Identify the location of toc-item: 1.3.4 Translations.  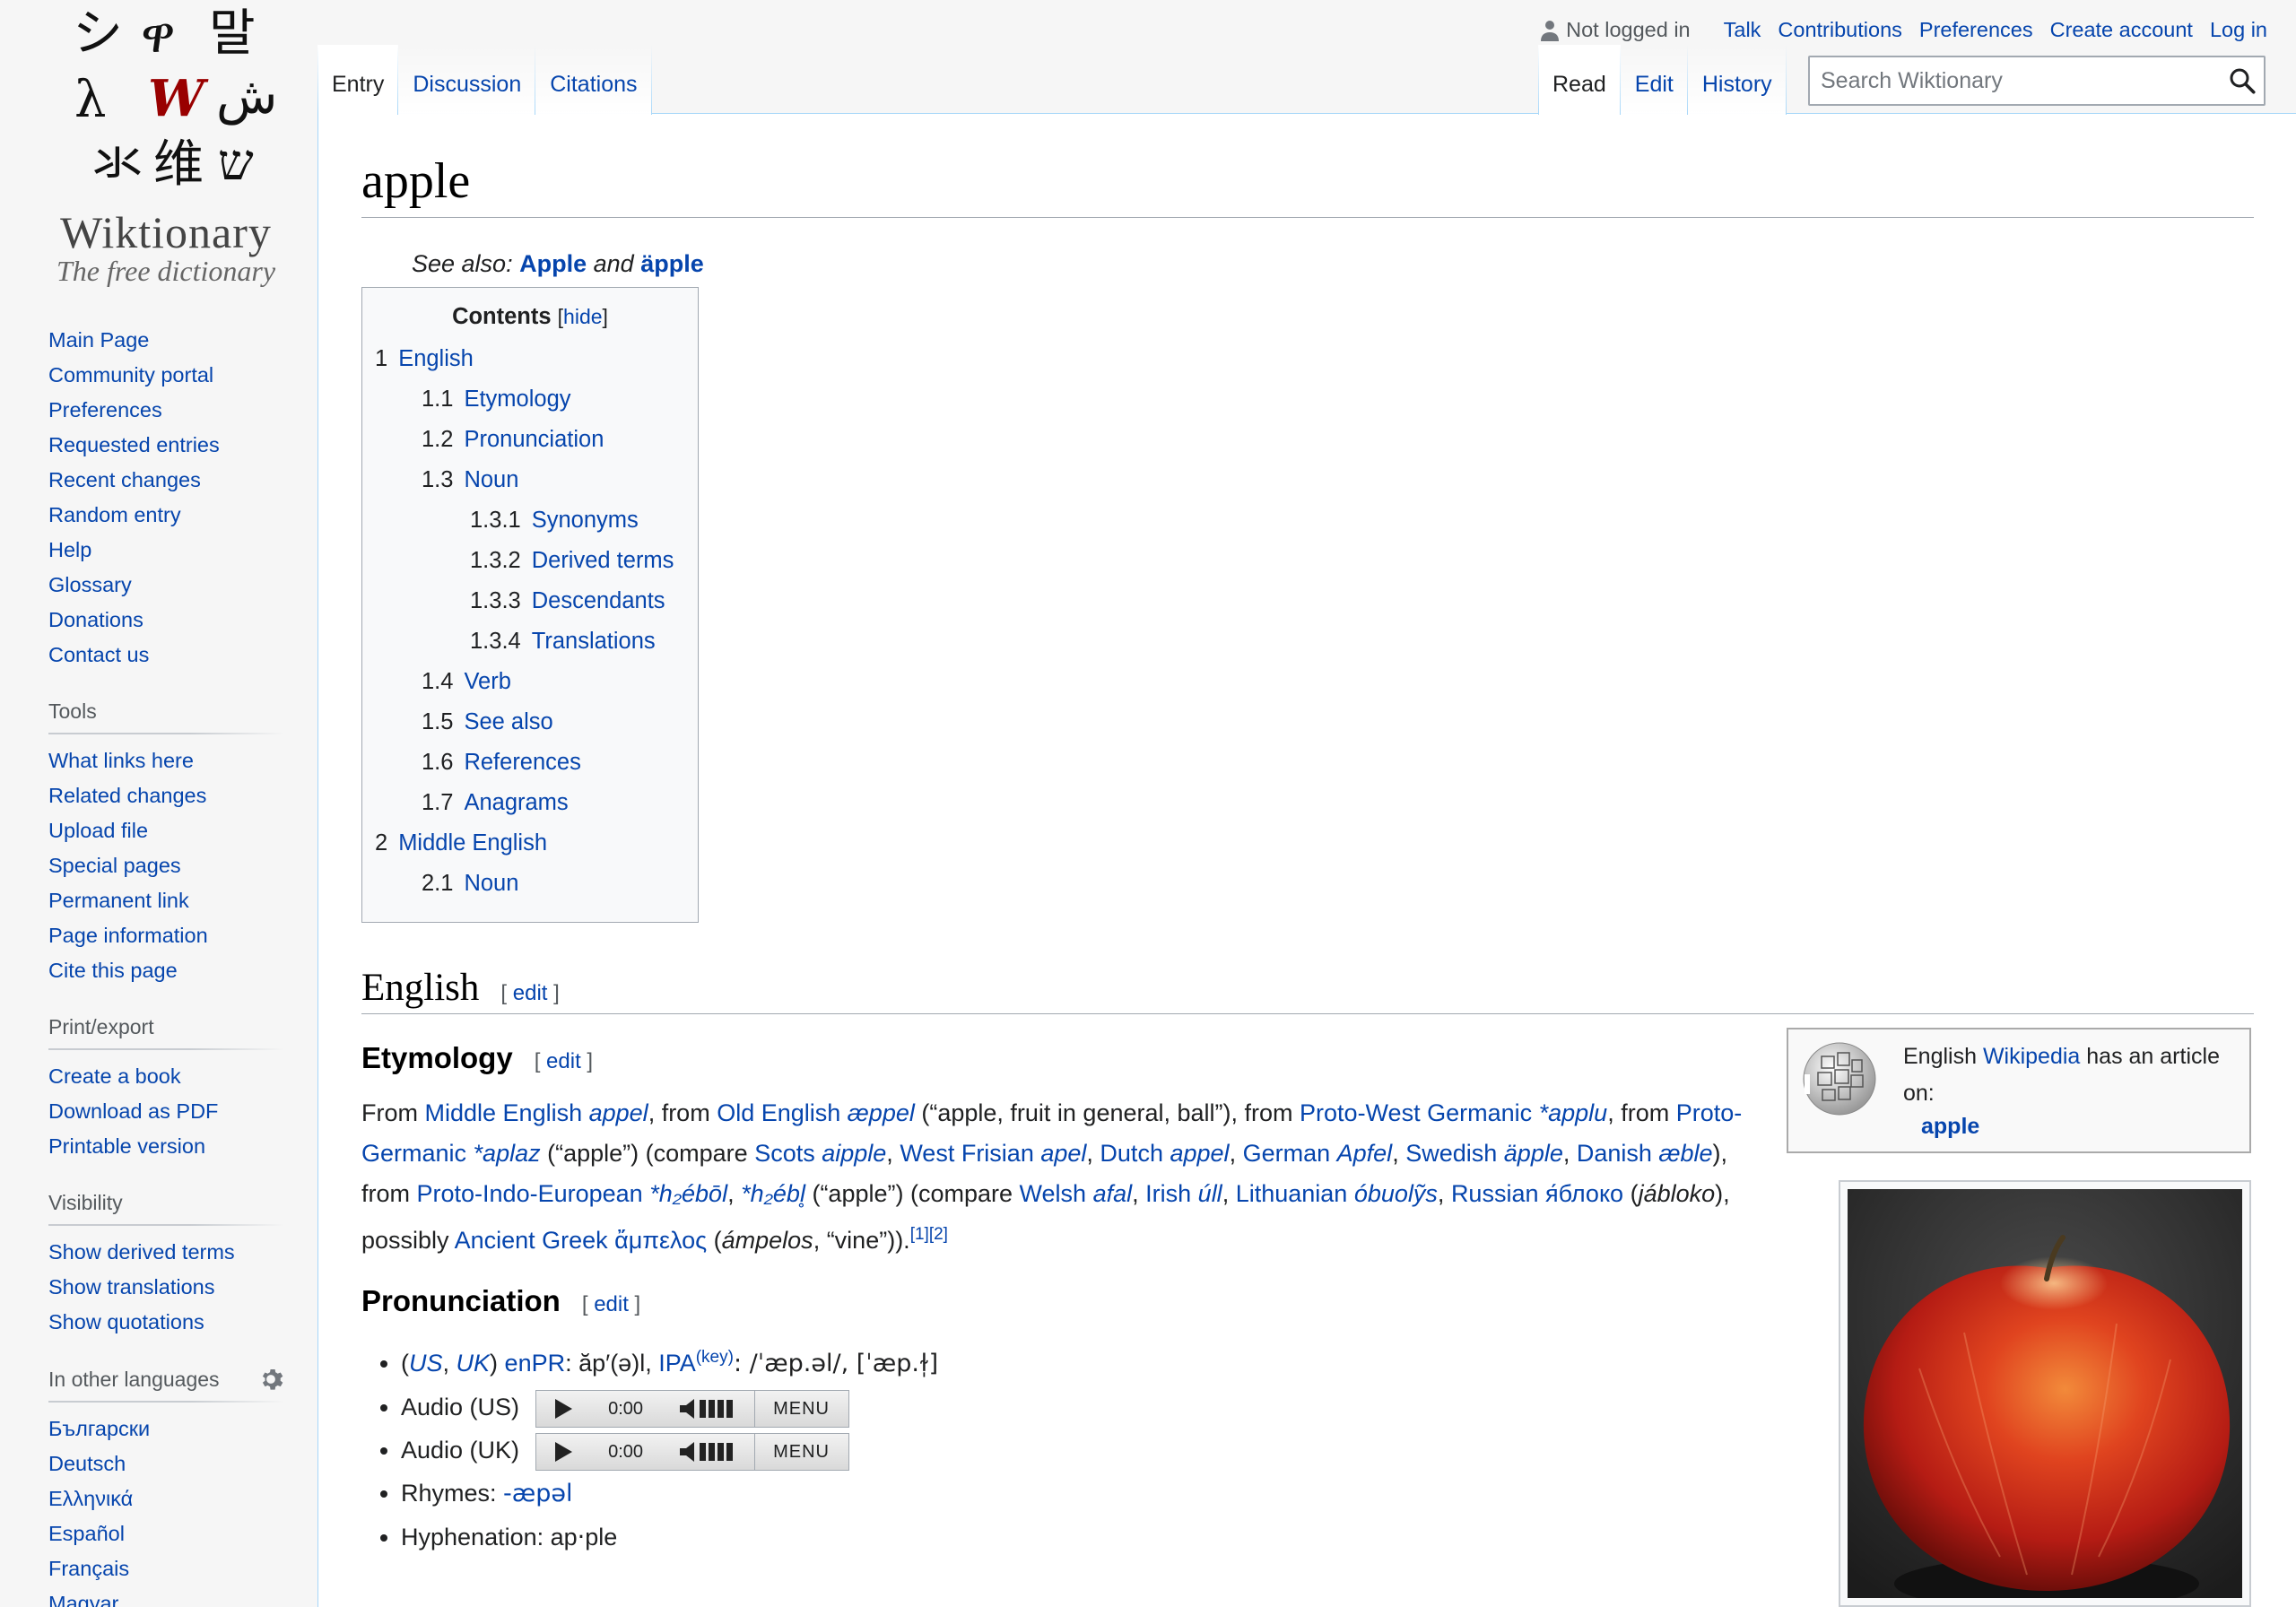
(530, 642).